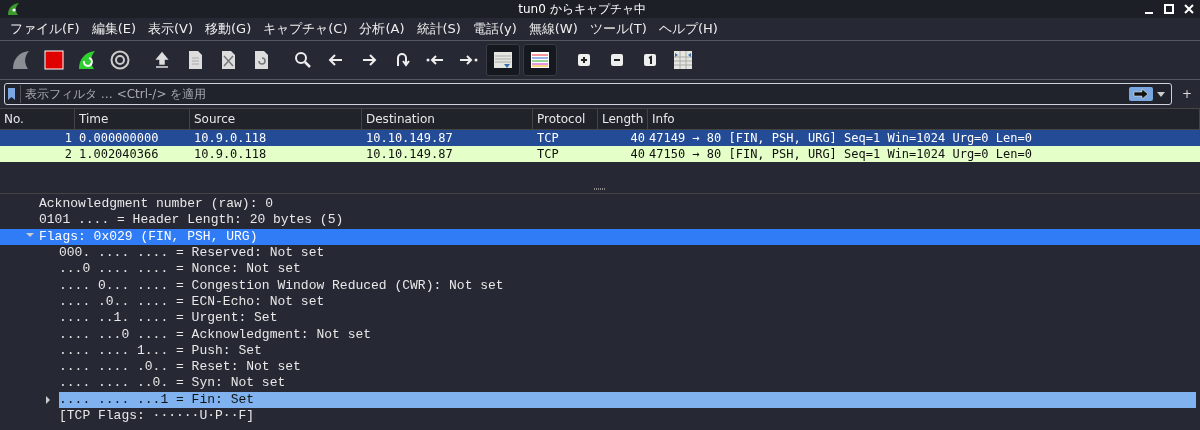  Describe the element at coordinates (119, 138) in the screenshot. I see `table-cell-text: 0.000000000` at that location.